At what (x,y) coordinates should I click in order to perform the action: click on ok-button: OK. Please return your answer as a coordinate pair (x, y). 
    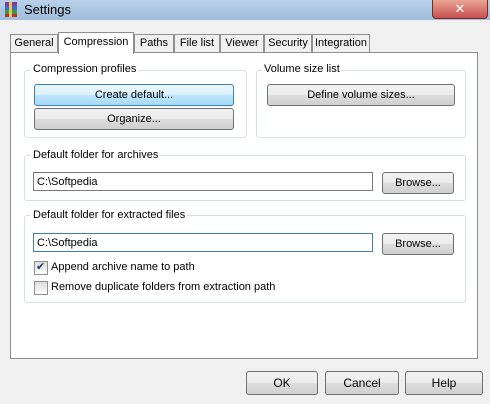
    Looking at the image, I should click on (282, 383).